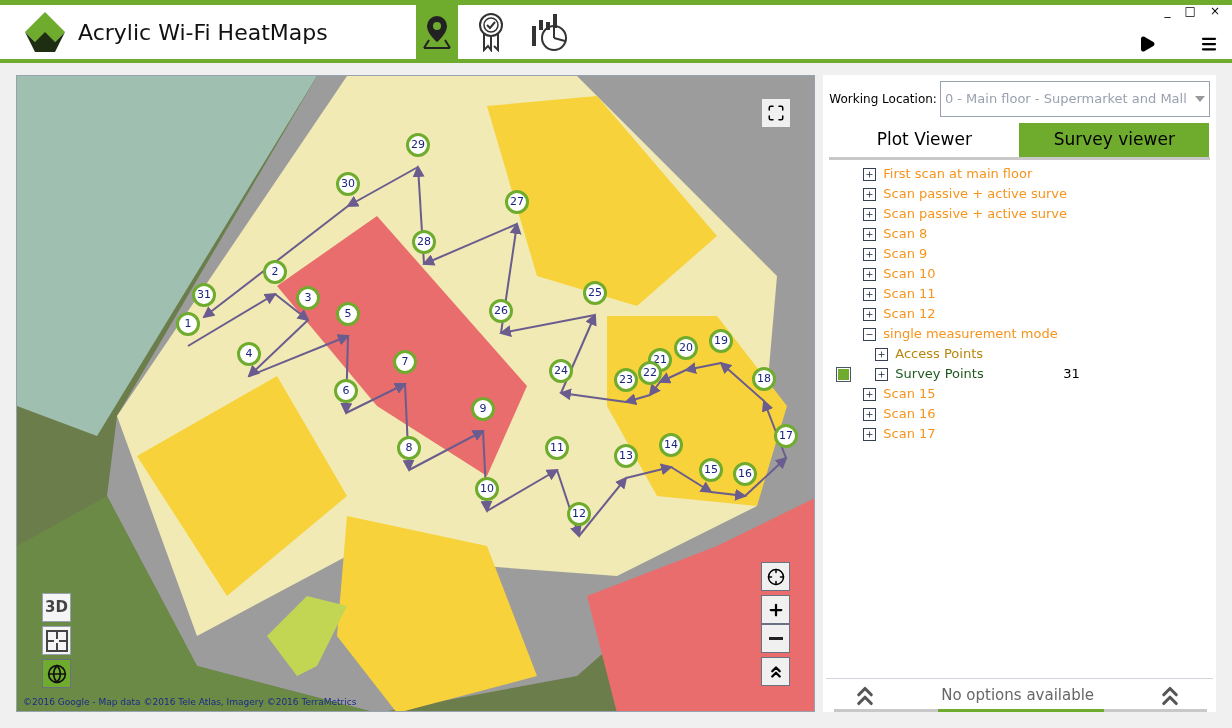 The image size is (1232, 728). I want to click on zoom-out-button, so click(775, 638).